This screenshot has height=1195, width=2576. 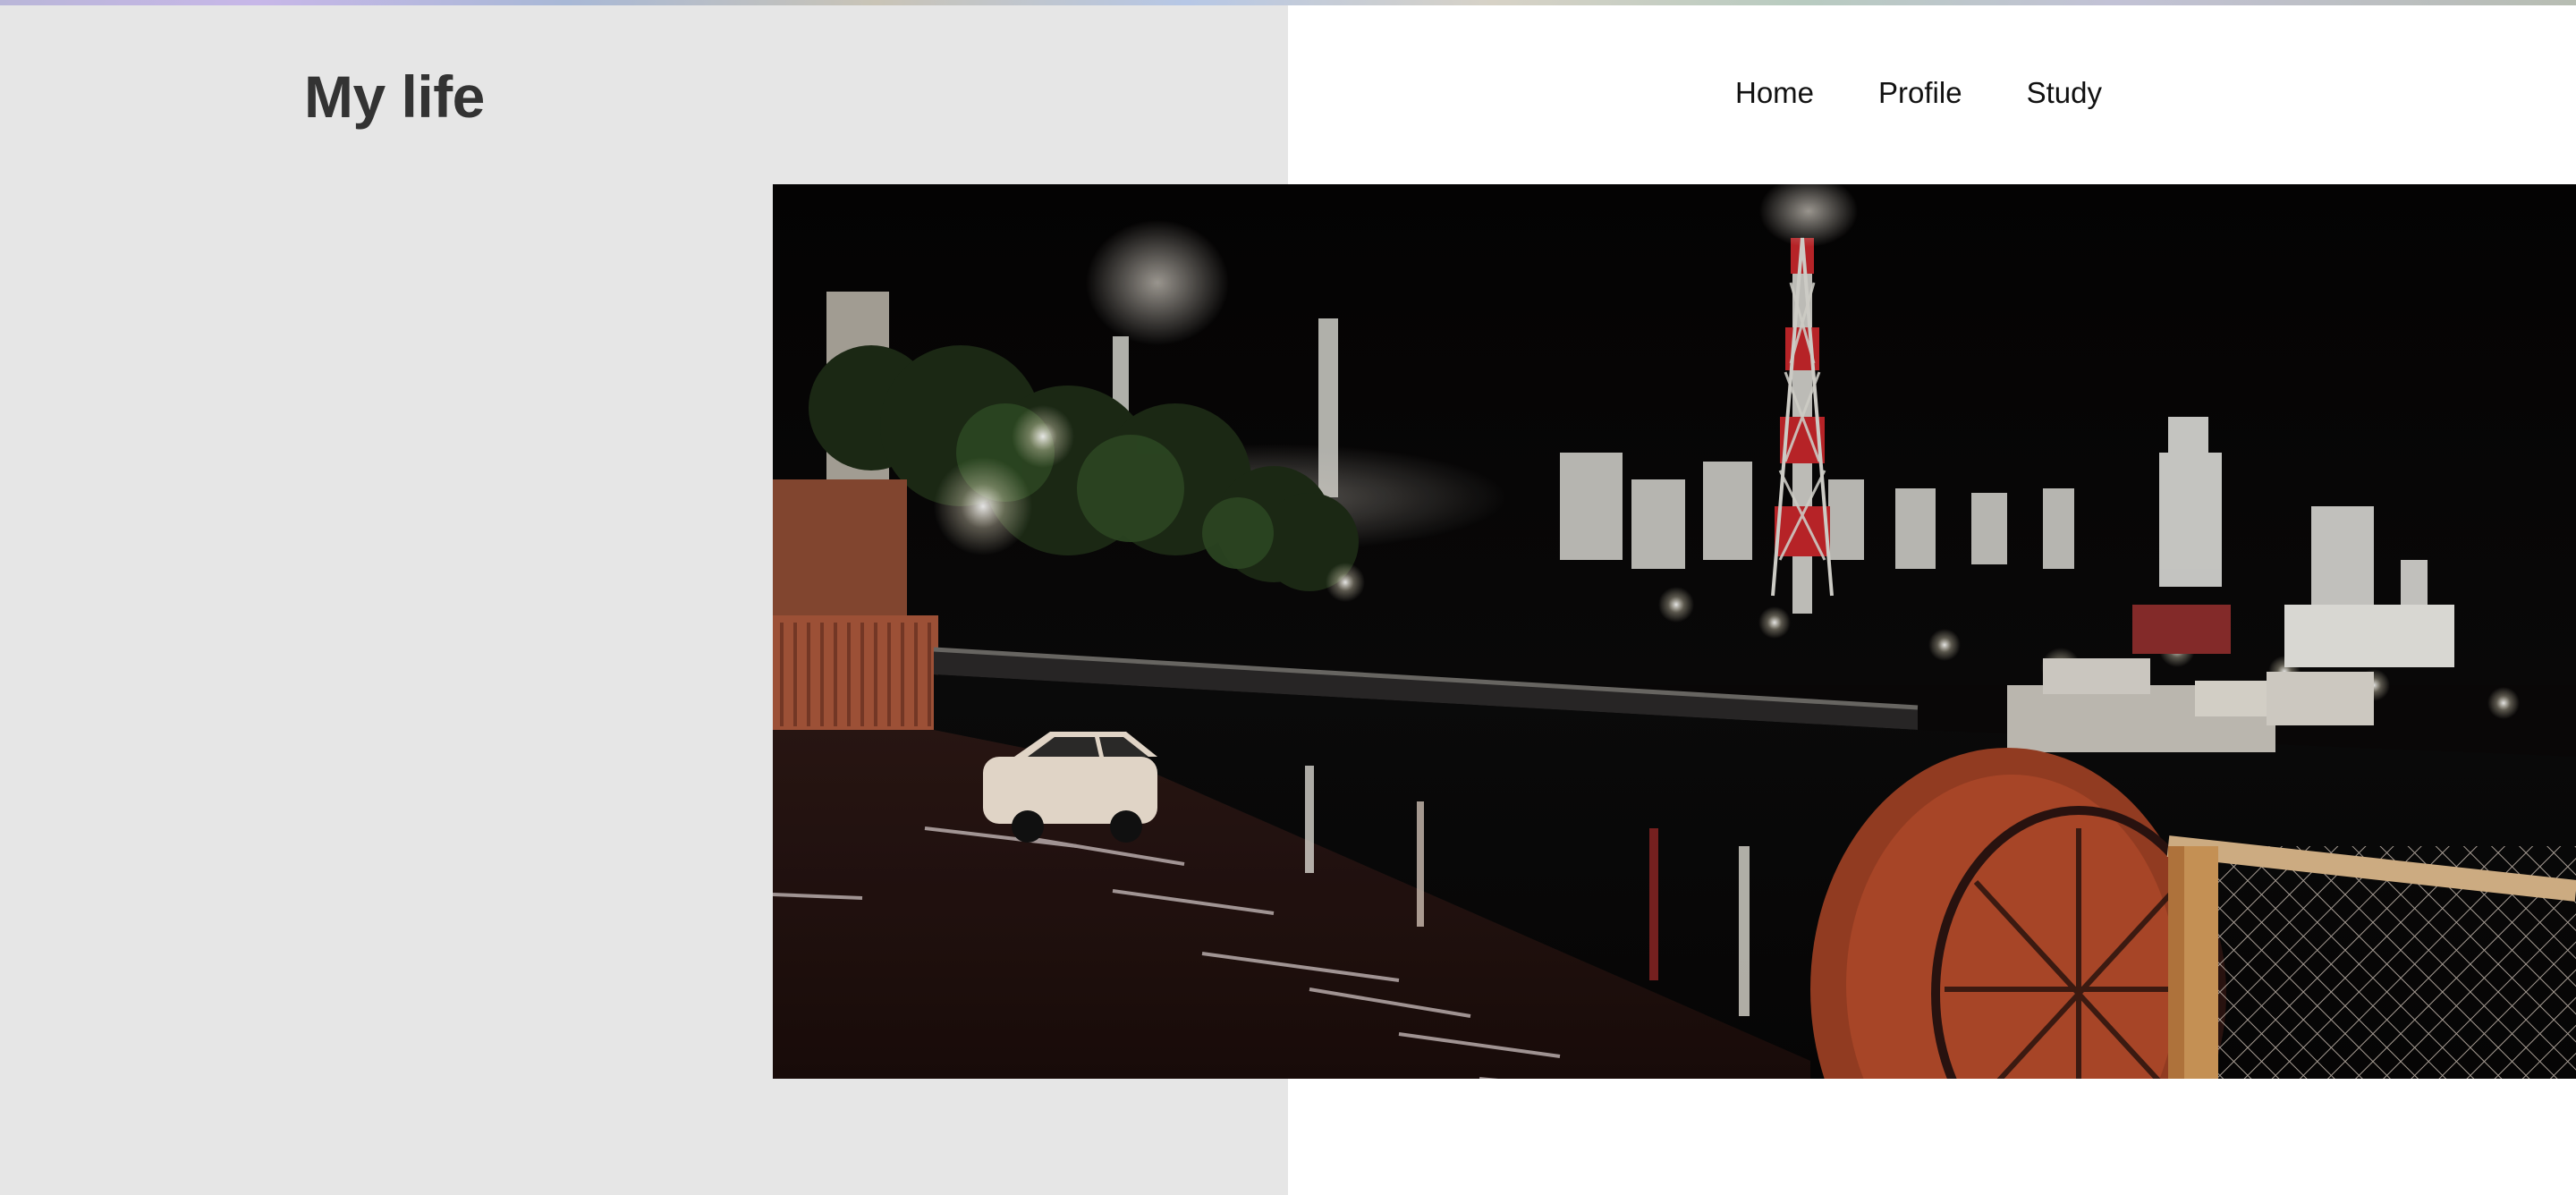 What do you see at coordinates (394, 97) in the screenshot?
I see `site-title: My life` at bounding box center [394, 97].